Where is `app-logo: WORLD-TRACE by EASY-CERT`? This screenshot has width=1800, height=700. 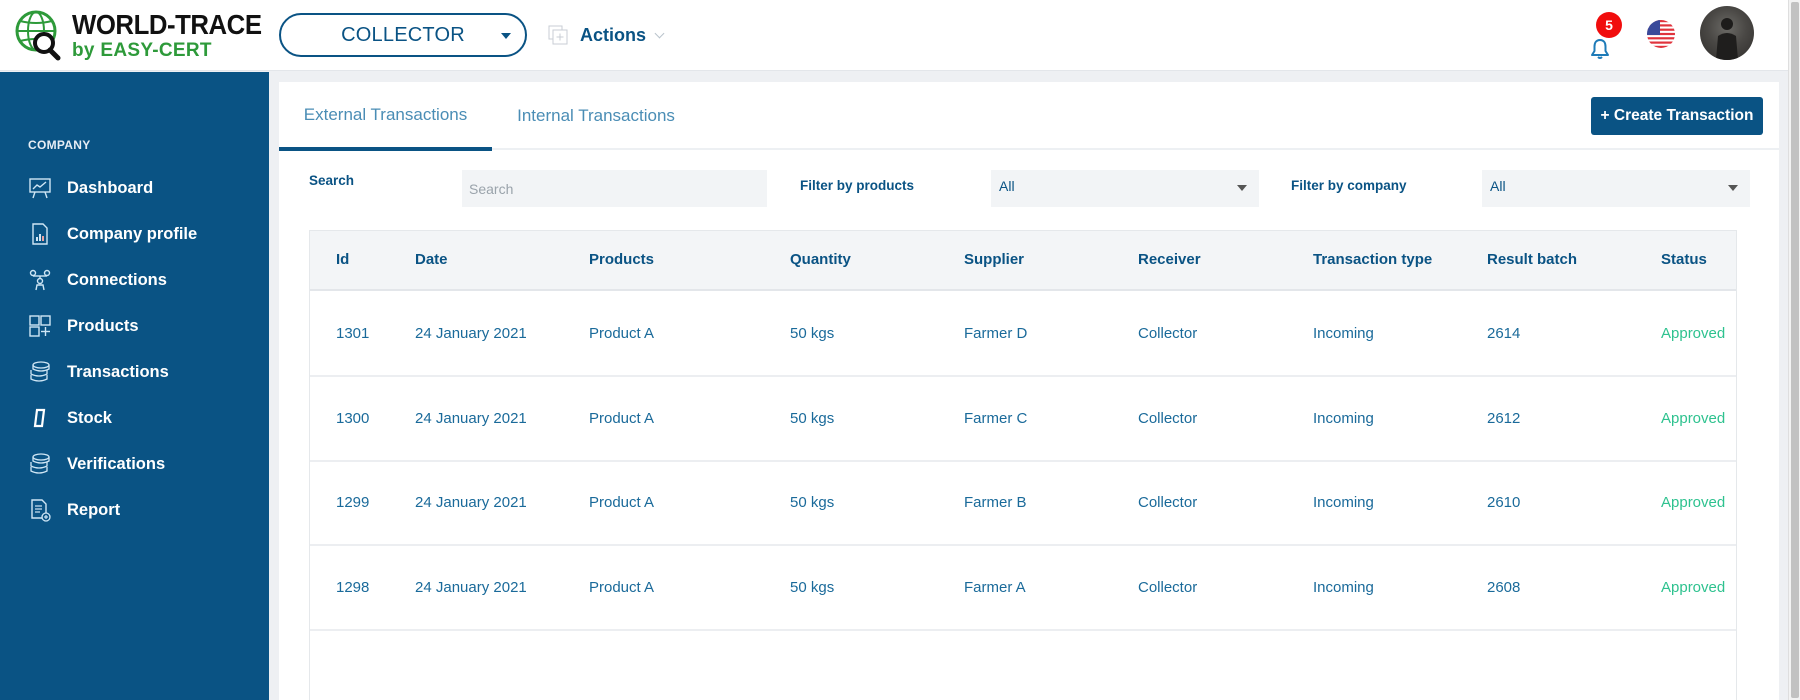 app-logo: WORLD-TRACE by EASY-CERT is located at coordinates (145, 35).